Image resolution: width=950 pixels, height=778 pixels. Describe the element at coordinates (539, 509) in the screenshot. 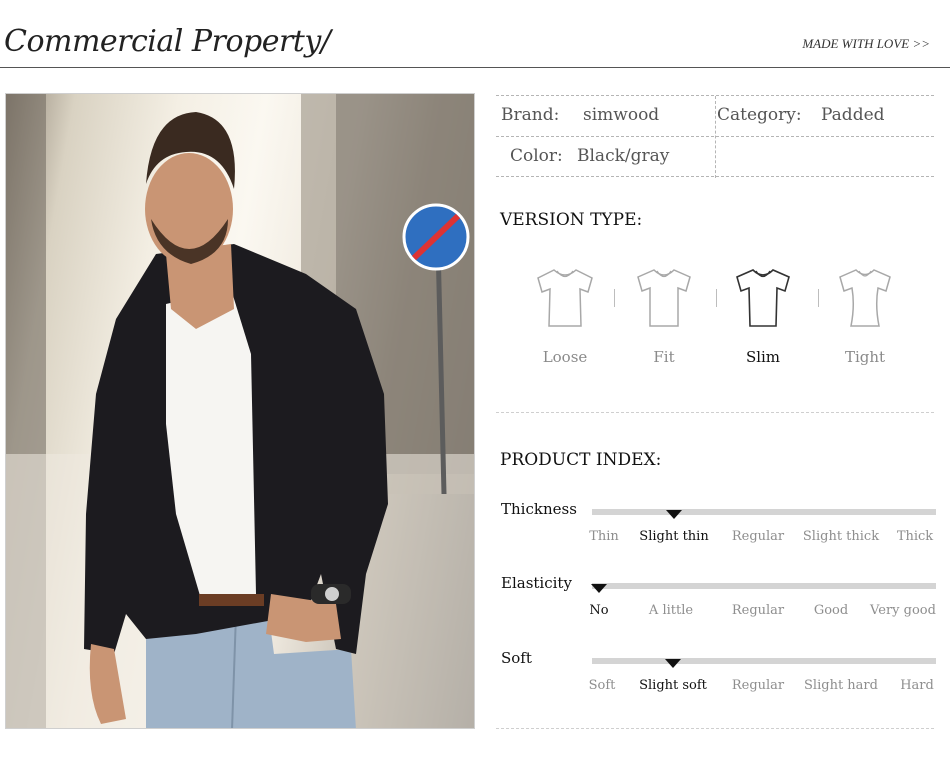

I see `index-label-thickness: Thickness` at that location.